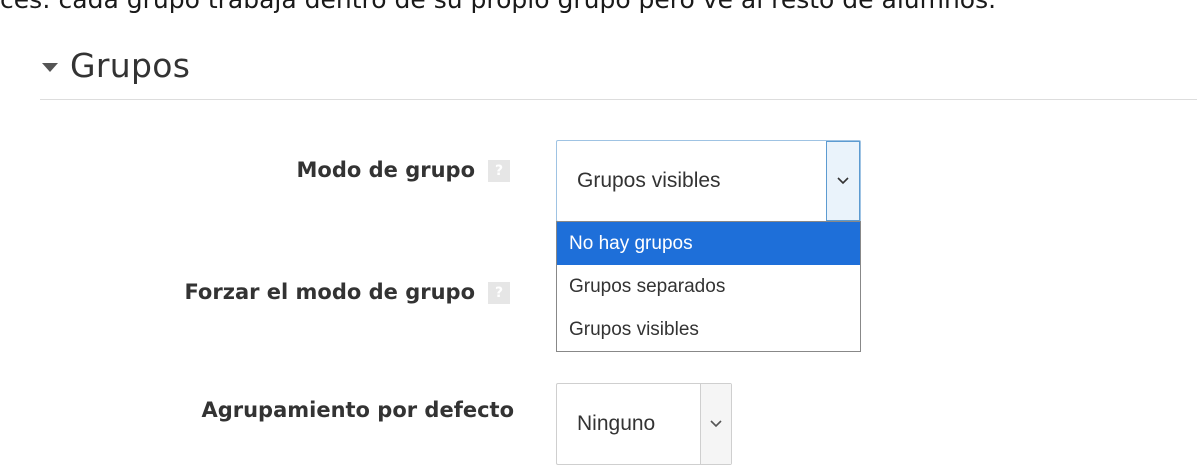  What do you see at coordinates (708, 243) in the screenshot?
I see `option-no-hay-grupos: No hay grupos` at bounding box center [708, 243].